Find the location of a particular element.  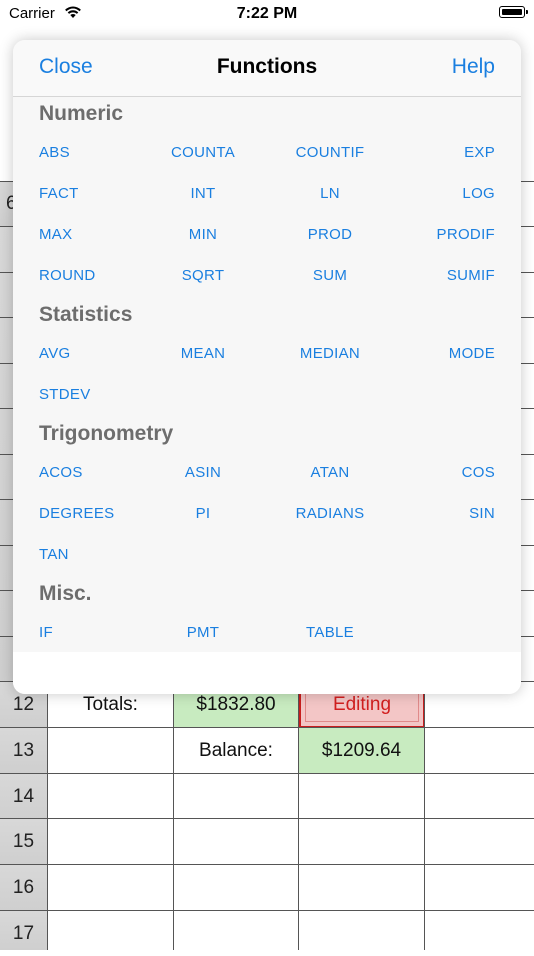

function-button: MEDIAN is located at coordinates (330, 353).